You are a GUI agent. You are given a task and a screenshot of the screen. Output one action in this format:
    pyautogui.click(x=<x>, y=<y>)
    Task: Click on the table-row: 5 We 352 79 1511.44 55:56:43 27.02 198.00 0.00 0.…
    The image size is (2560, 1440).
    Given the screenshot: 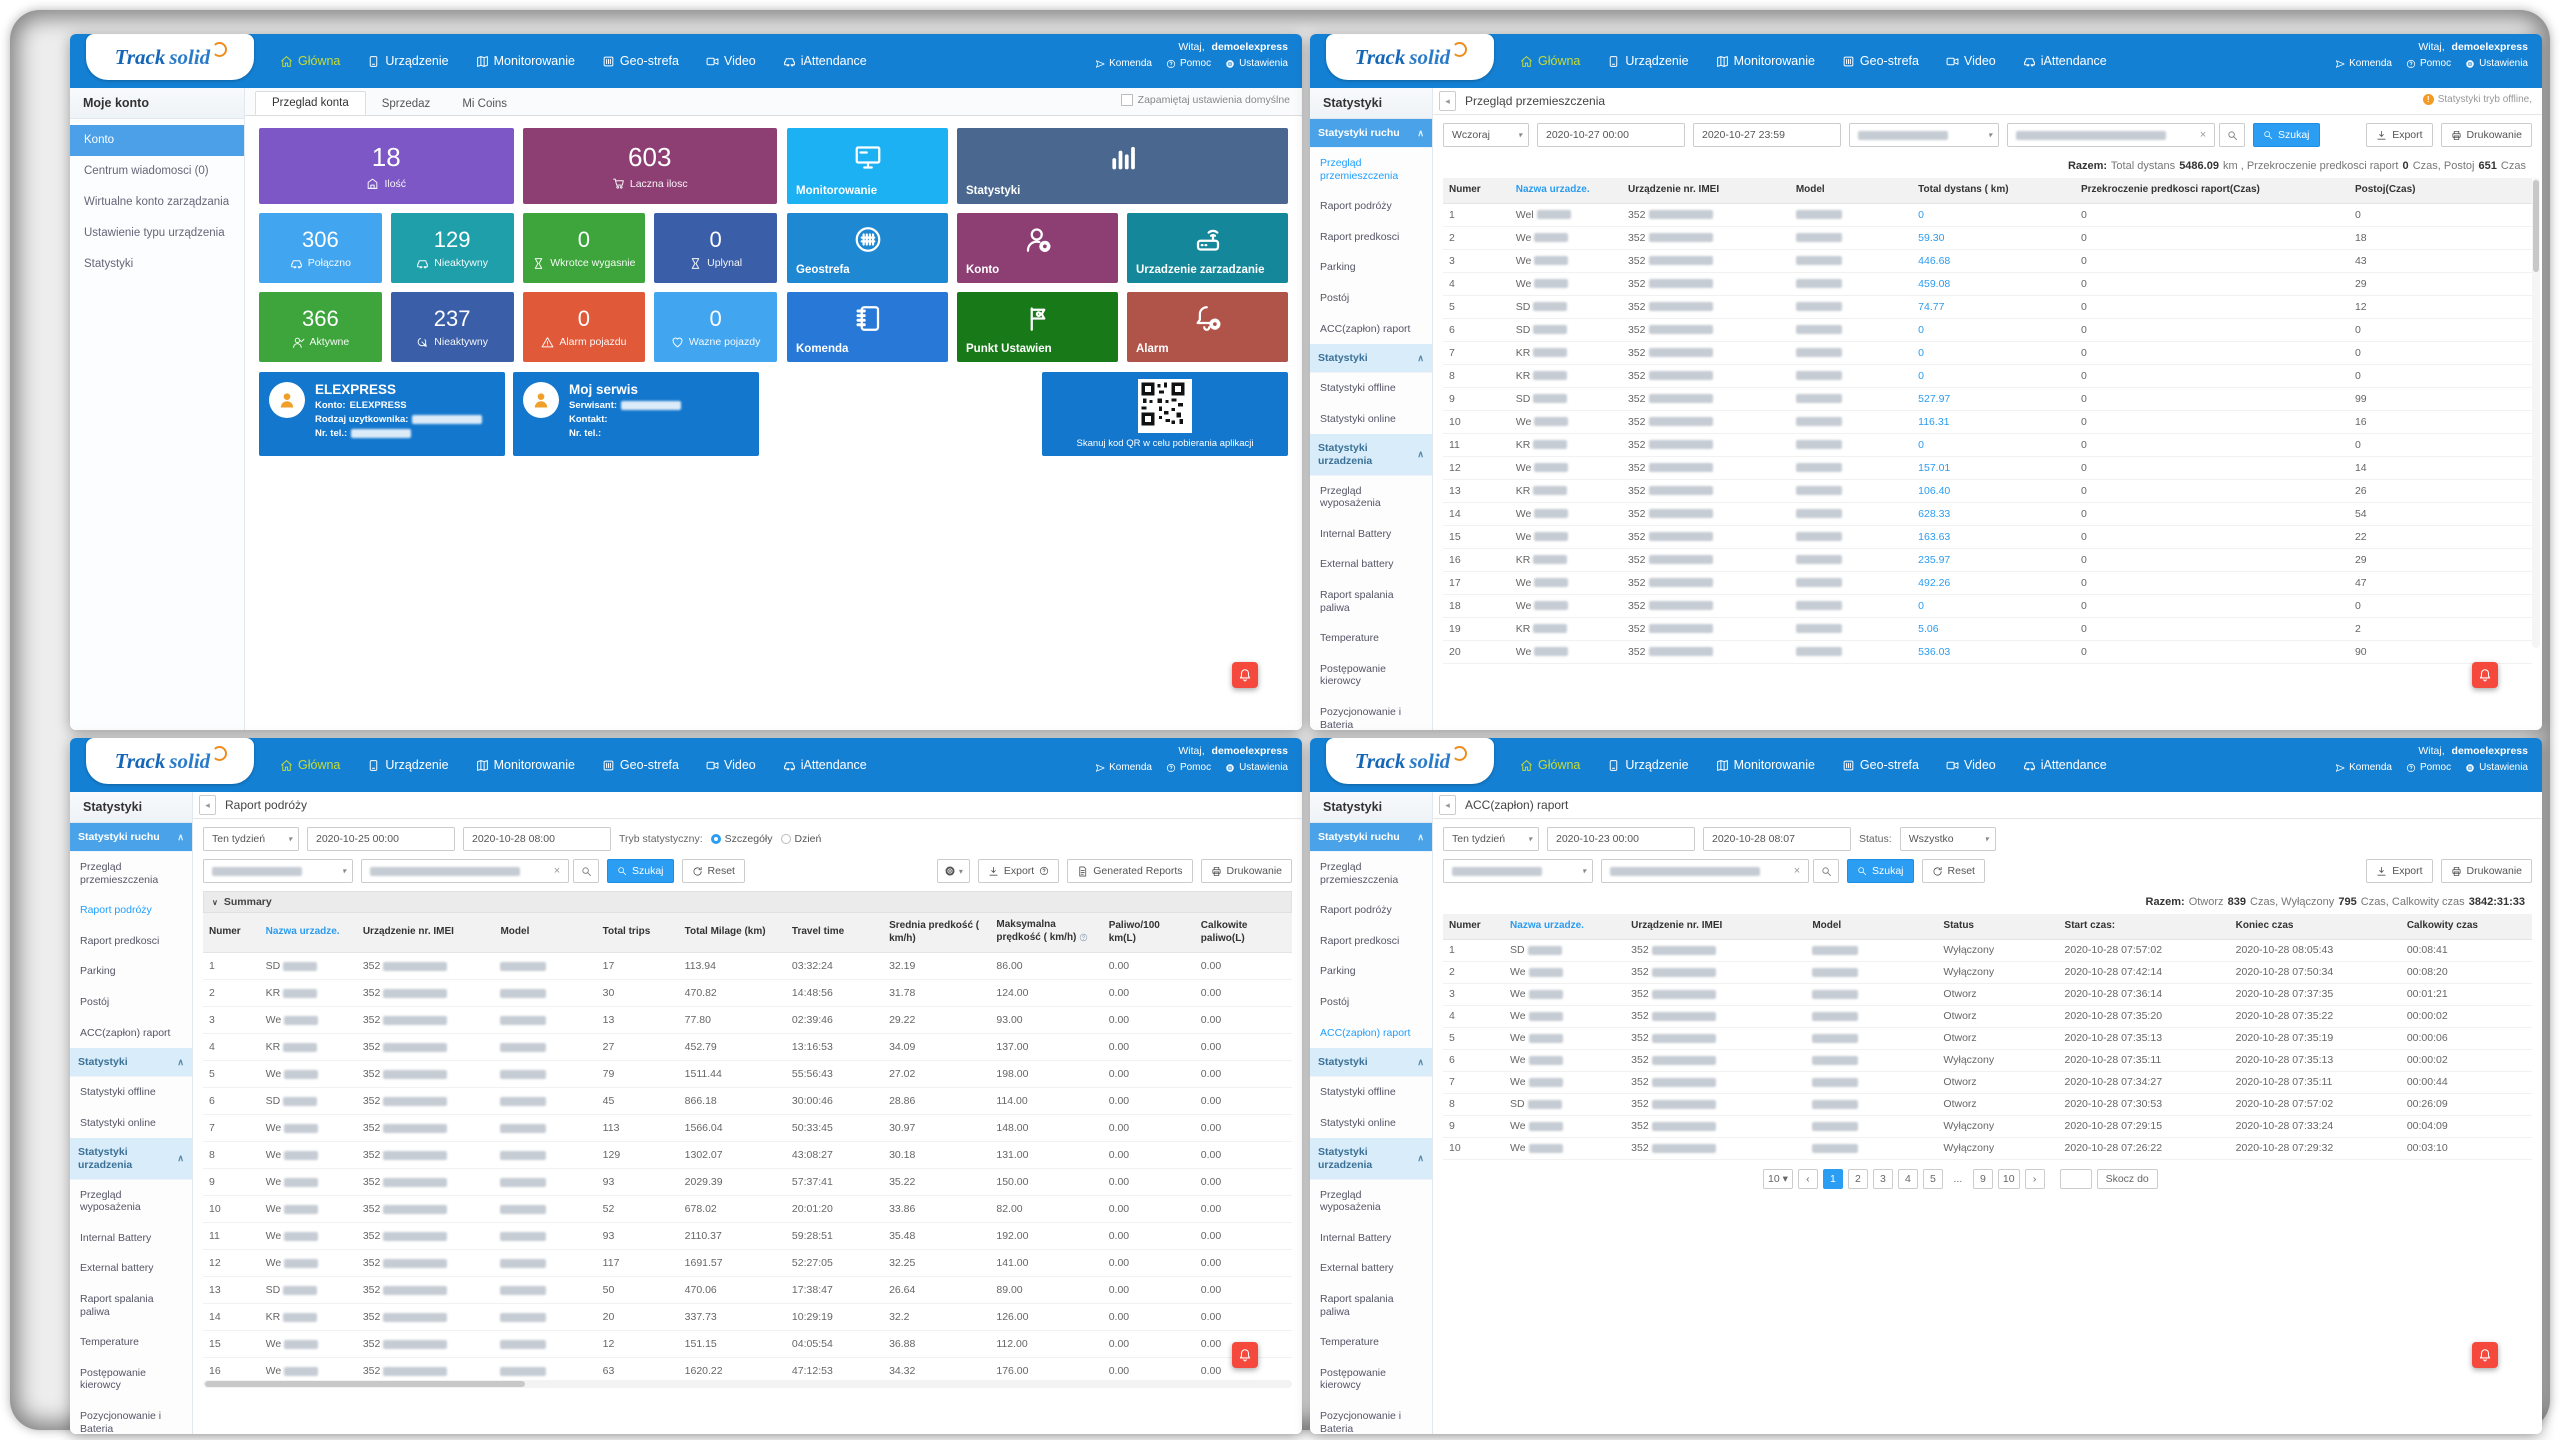 What is the action you would take?
    pyautogui.click(x=747, y=1074)
    